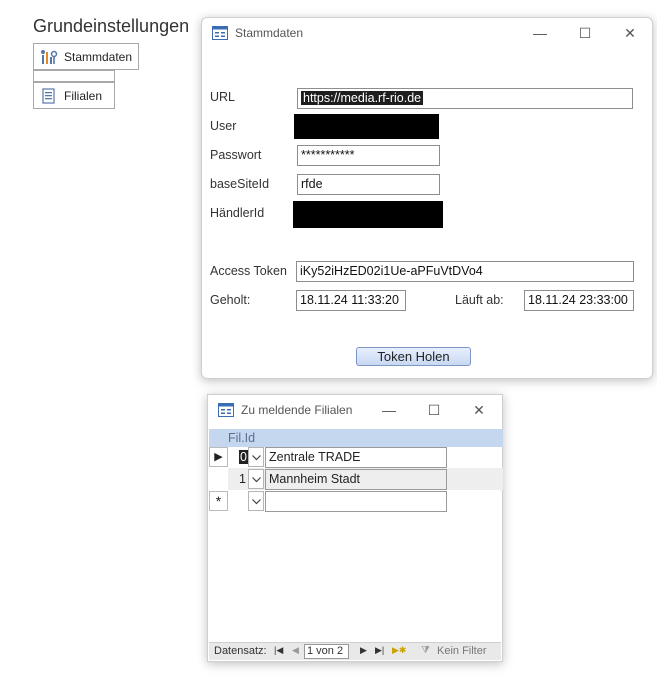 This screenshot has height=678, width=657. I want to click on passwort-field: ***********, so click(368, 155).